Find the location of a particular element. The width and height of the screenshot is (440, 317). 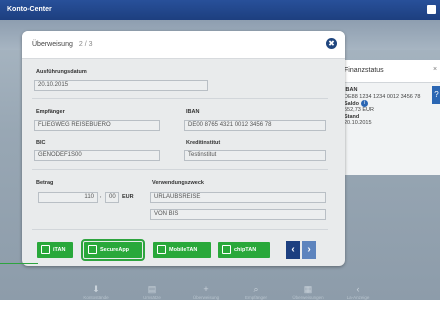

footer-item-kontostaende: ⬇ Kontostände is located at coordinates (96, 291).